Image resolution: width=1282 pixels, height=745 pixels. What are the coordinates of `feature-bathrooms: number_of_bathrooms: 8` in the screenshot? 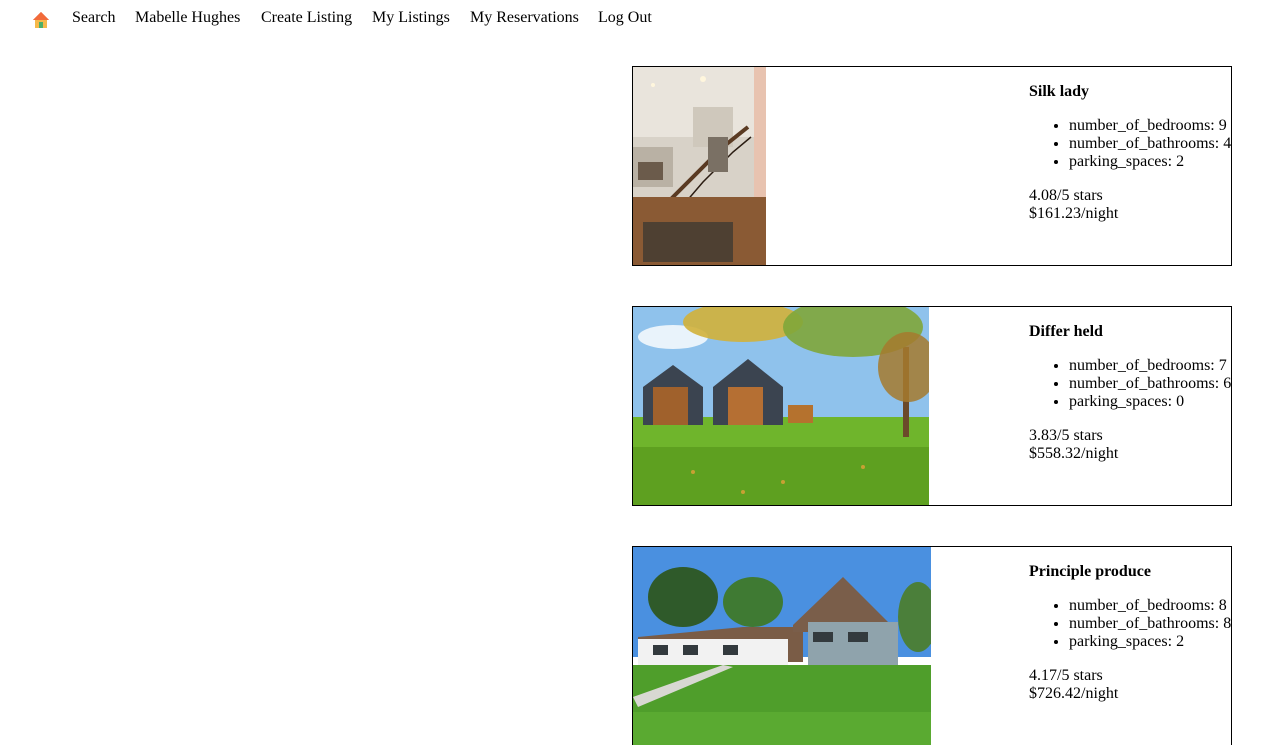 It's located at (1154, 624).